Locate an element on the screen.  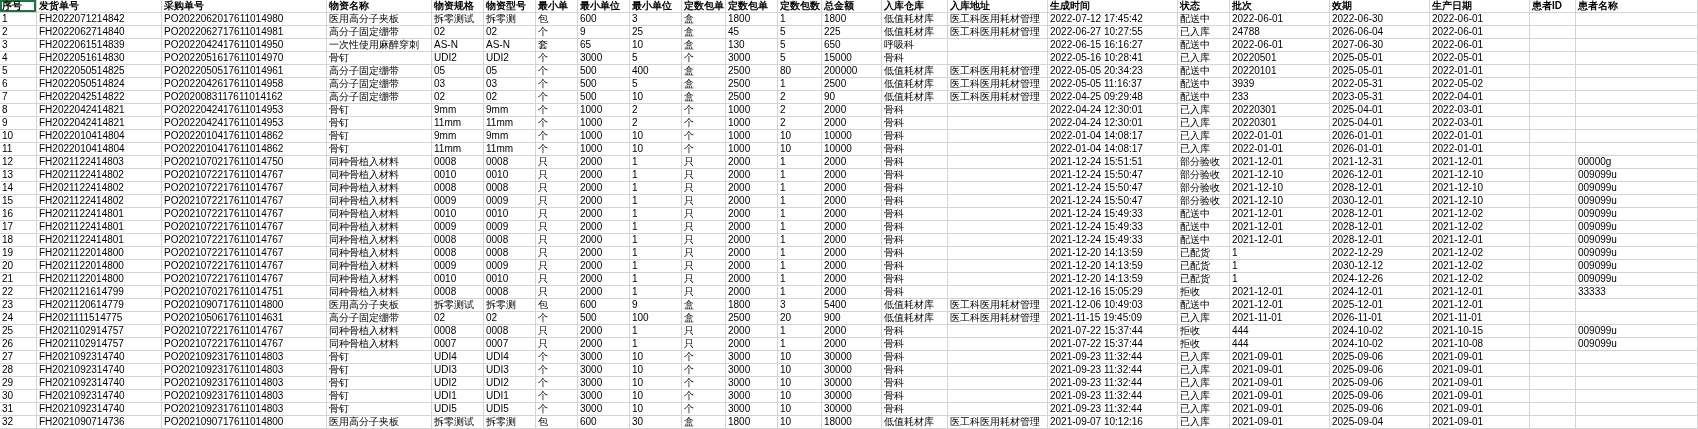
table-cell: UDI3 is located at coordinates (458, 370).